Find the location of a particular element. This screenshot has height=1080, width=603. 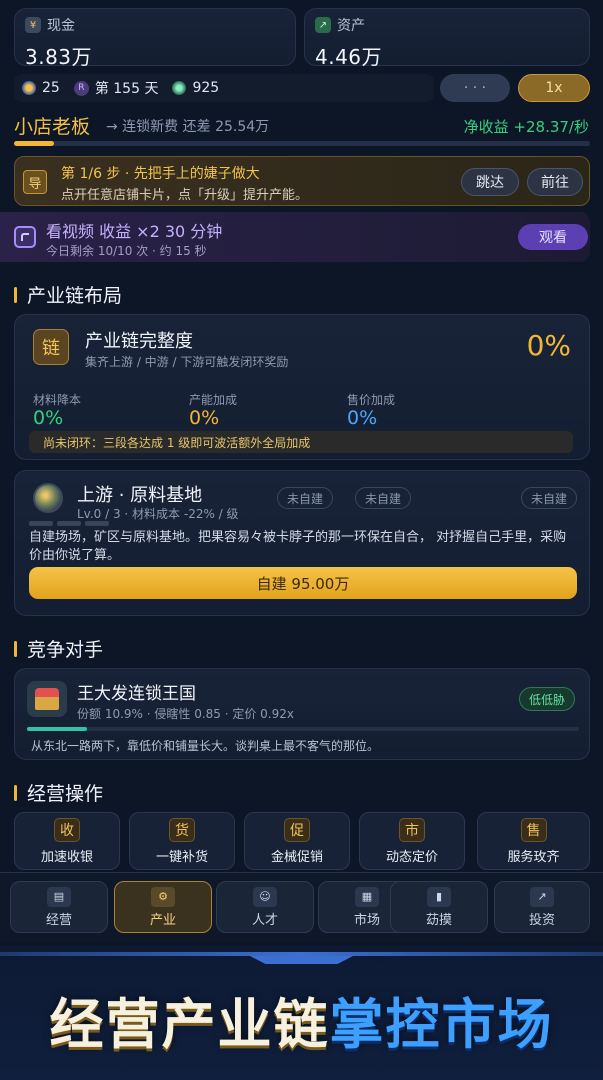

nav-tab-operations: ▤ 经营 is located at coordinates (59, 907).